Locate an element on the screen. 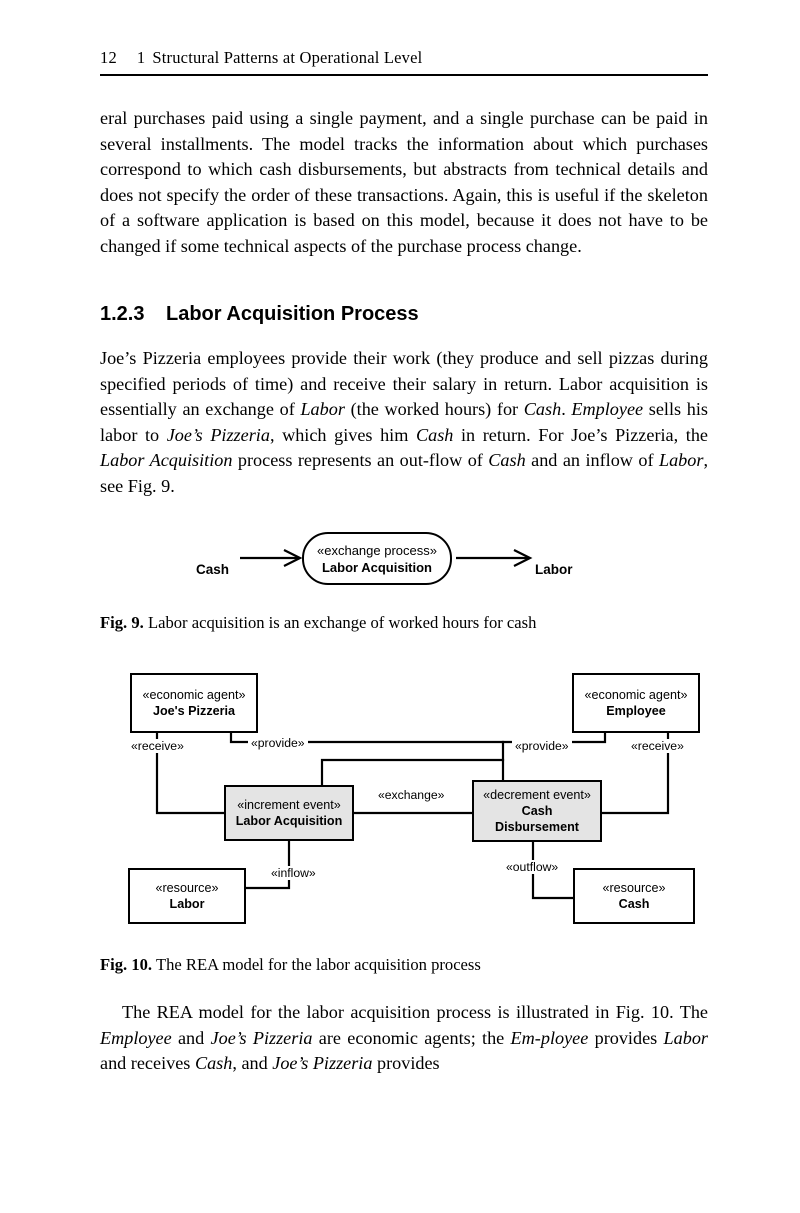 The image size is (800, 1213). node-cash-disbursement-name-line1: Cash is located at coordinates (537, 811).